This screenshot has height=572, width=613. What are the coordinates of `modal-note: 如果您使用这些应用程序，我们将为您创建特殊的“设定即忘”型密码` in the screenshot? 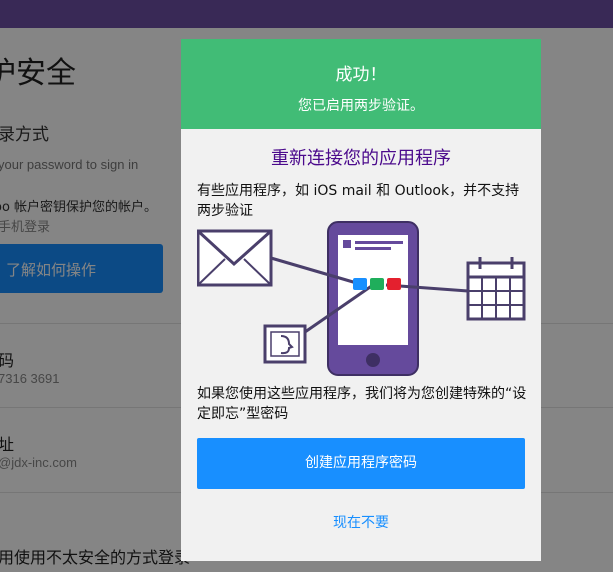 It's located at (362, 404).